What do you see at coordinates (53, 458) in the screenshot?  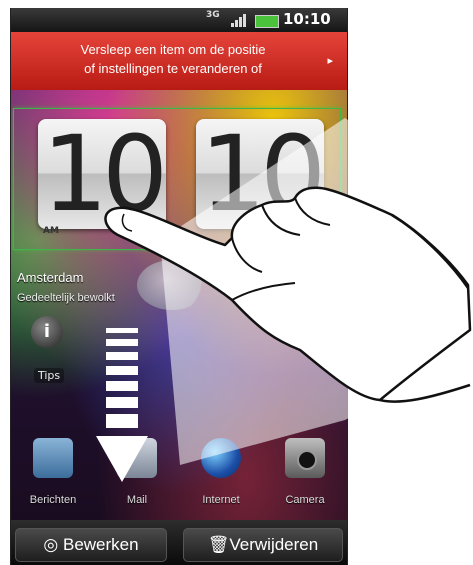 I see `messages-icon` at bounding box center [53, 458].